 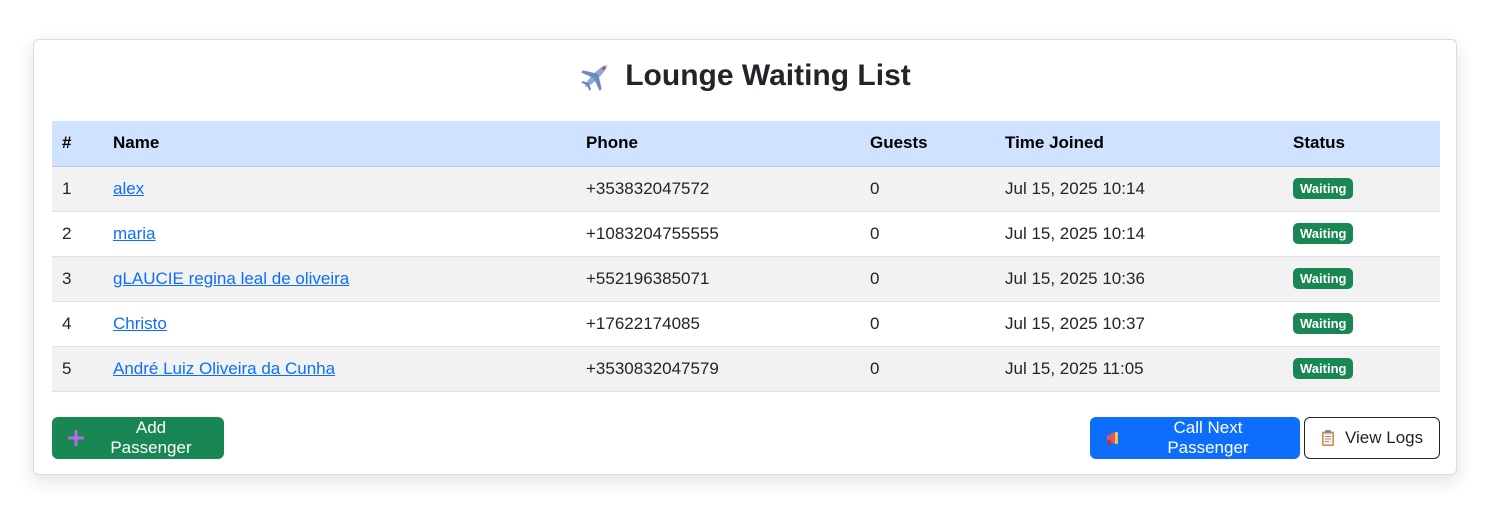 I want to click on column-header-phone: Phone, so click(x=718, y=144).